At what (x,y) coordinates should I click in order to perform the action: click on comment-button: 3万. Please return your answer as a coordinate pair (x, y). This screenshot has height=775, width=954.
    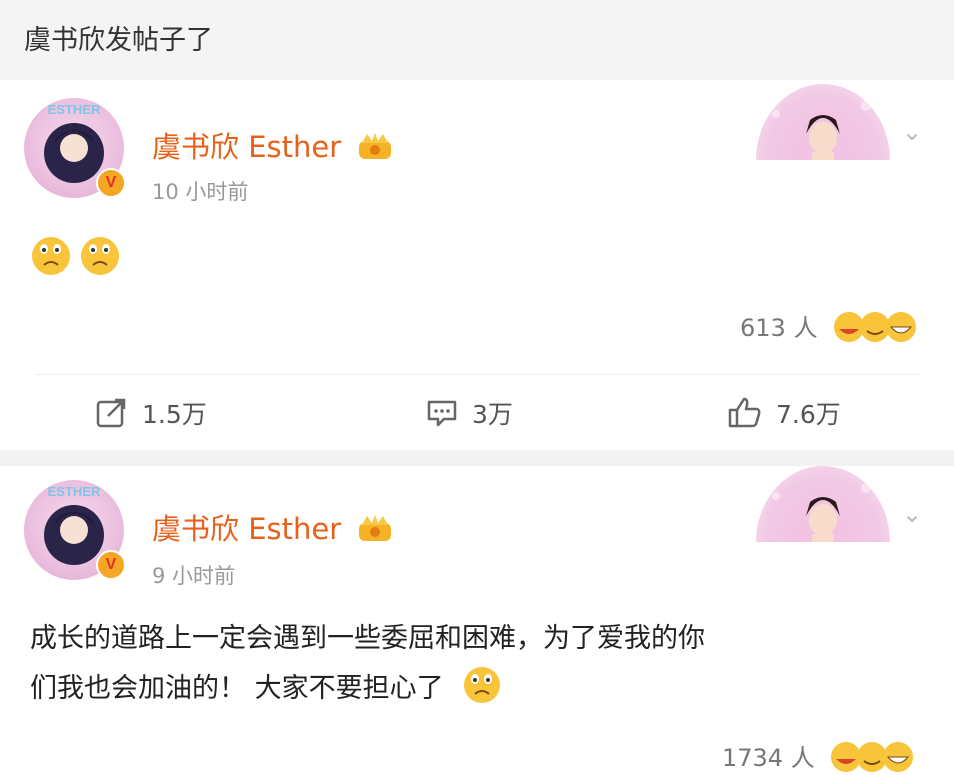
    Looking at the image, I should click on (469, 413).